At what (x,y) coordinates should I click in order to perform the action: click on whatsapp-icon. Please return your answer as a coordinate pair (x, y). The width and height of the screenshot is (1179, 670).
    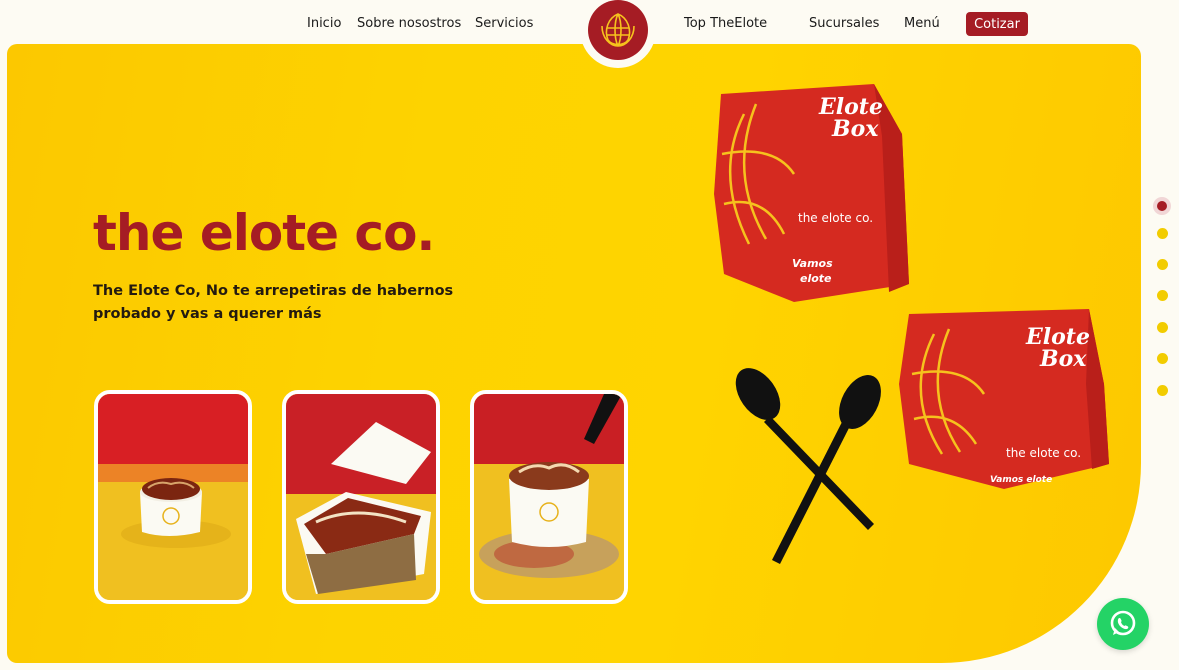
    Looking at the image, I should click on (1123, 623).